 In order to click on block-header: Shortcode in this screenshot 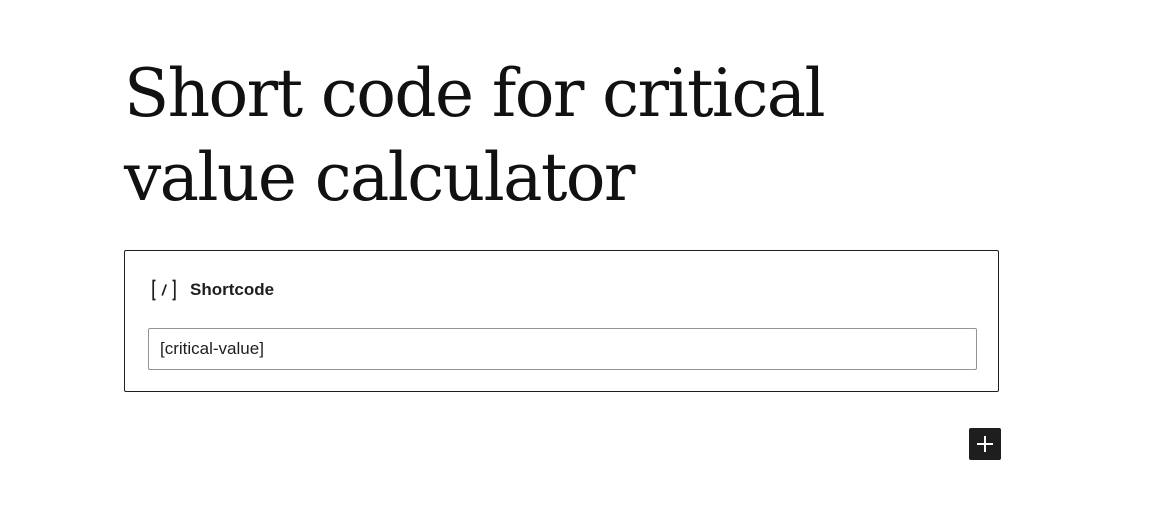, I will do `click(213, 290)`.